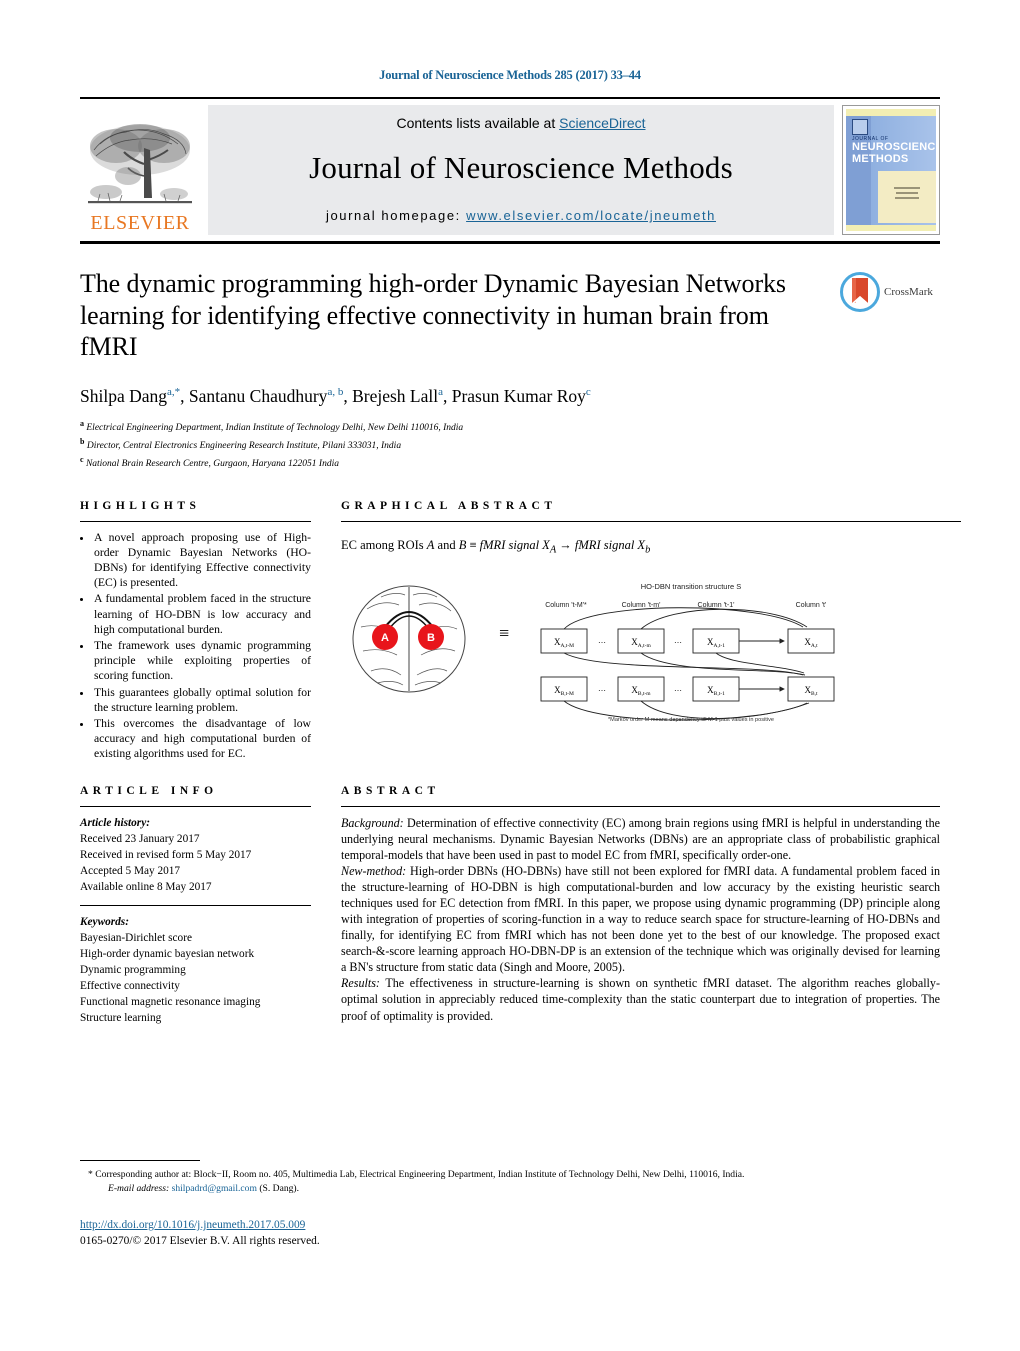 This screenshot has width=1020, height=1351. I want to click on node-row-a, so click(687, 641).